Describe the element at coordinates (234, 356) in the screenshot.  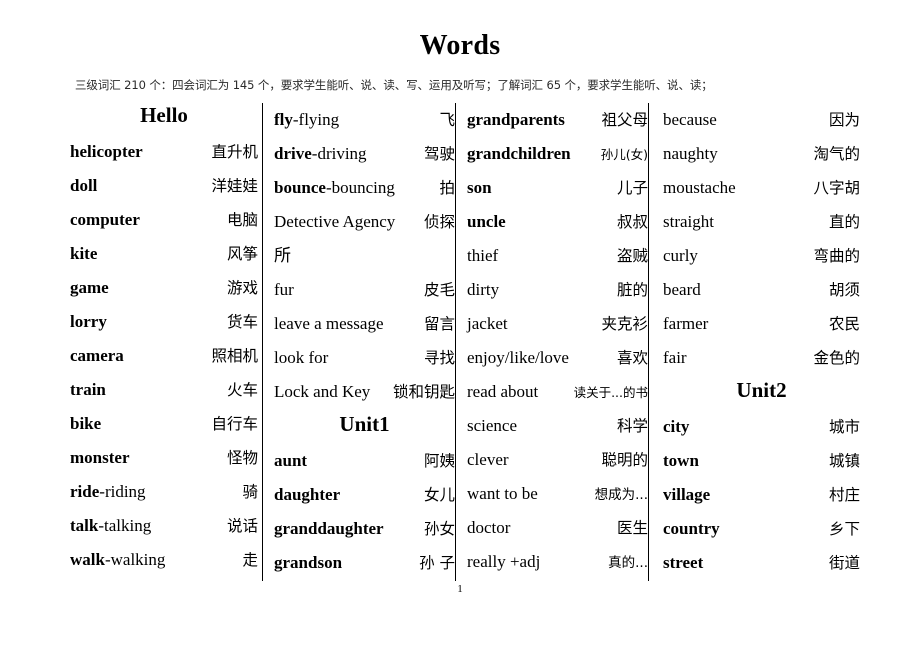
I see `word-chinese: 照相机` at that location.